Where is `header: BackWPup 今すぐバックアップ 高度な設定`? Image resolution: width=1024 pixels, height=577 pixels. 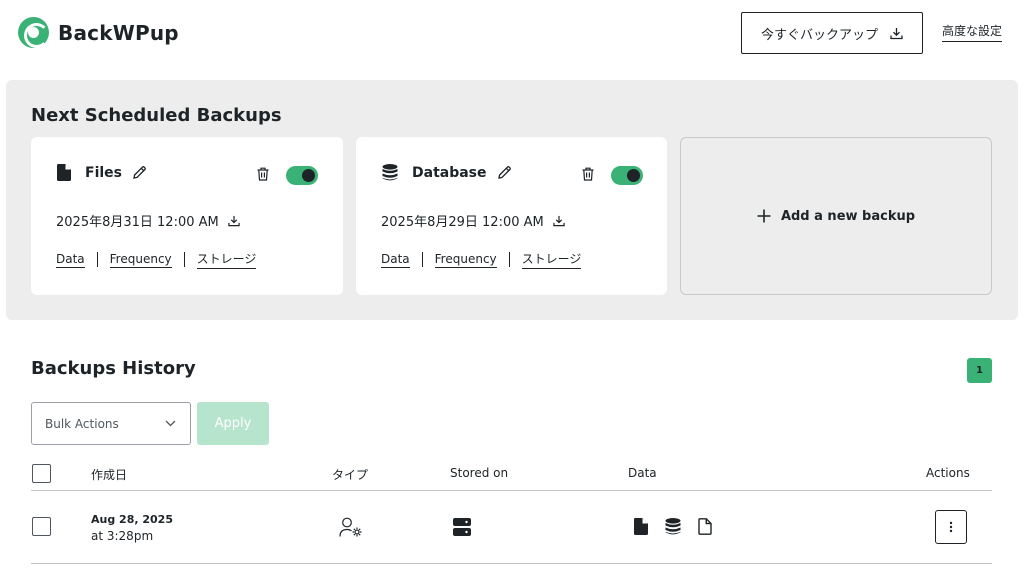
header: BackWPup 今すぐバックアップ 高度な設定 is located at coordinates (512, 36).